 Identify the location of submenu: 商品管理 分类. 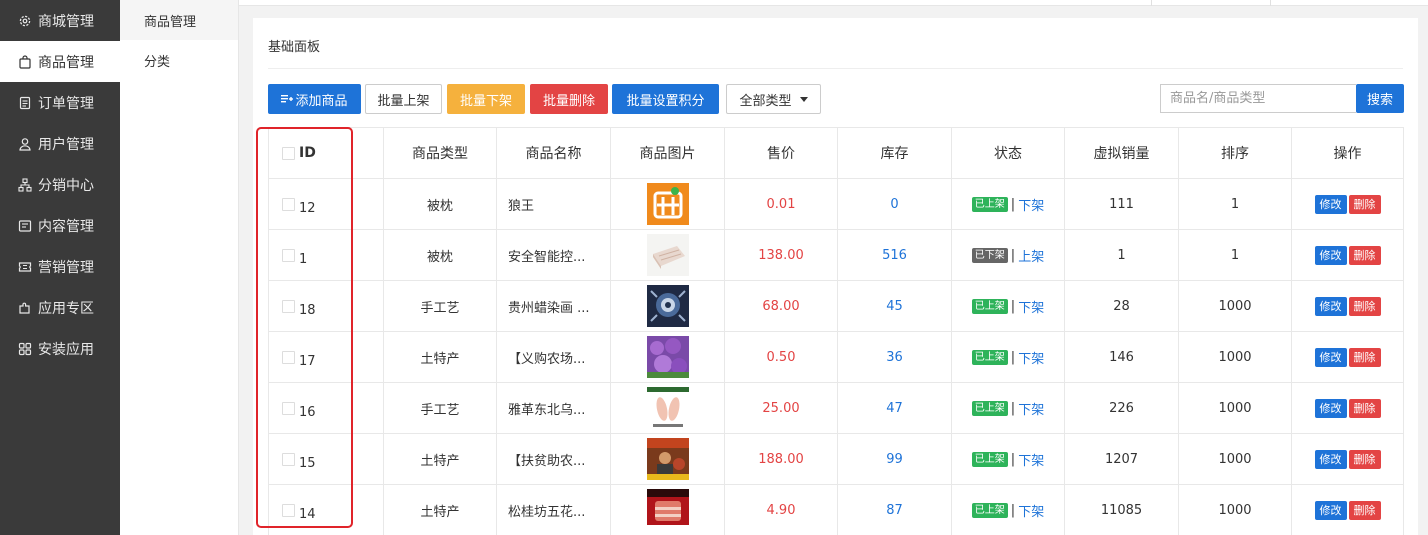
(179, 267).